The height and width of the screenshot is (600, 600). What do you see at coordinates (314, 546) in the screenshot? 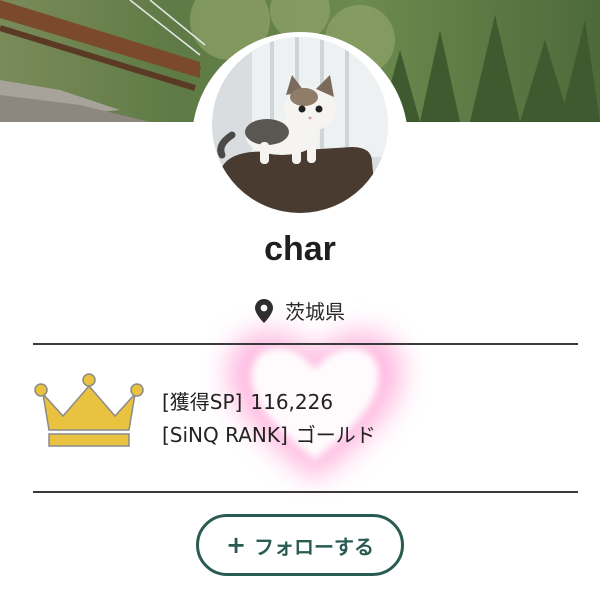
I see `follow-label: フォローする` at bounding box center [314, 546].